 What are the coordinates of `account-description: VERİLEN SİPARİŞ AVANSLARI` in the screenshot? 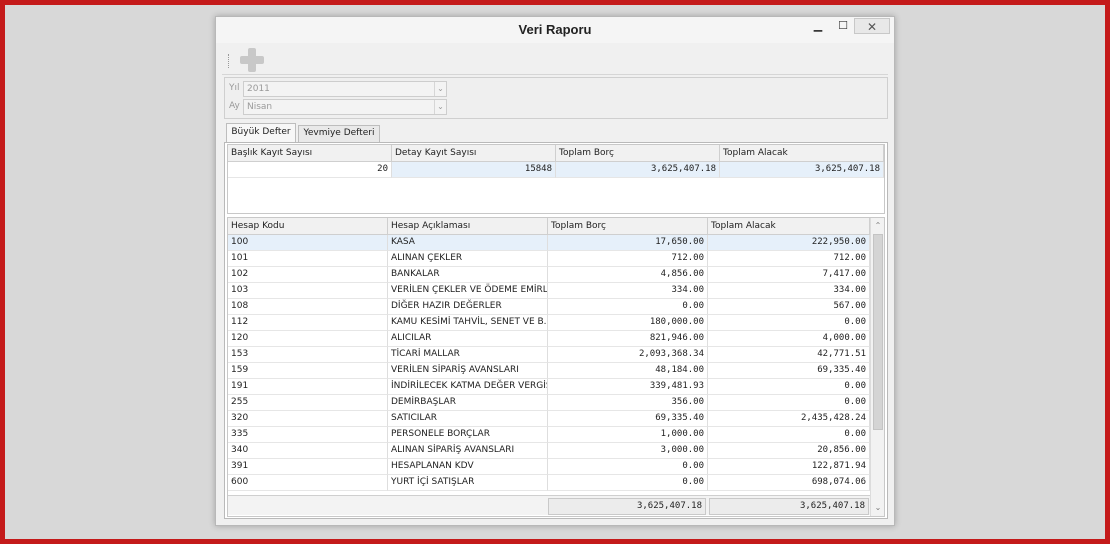 It's located at (468, 371).